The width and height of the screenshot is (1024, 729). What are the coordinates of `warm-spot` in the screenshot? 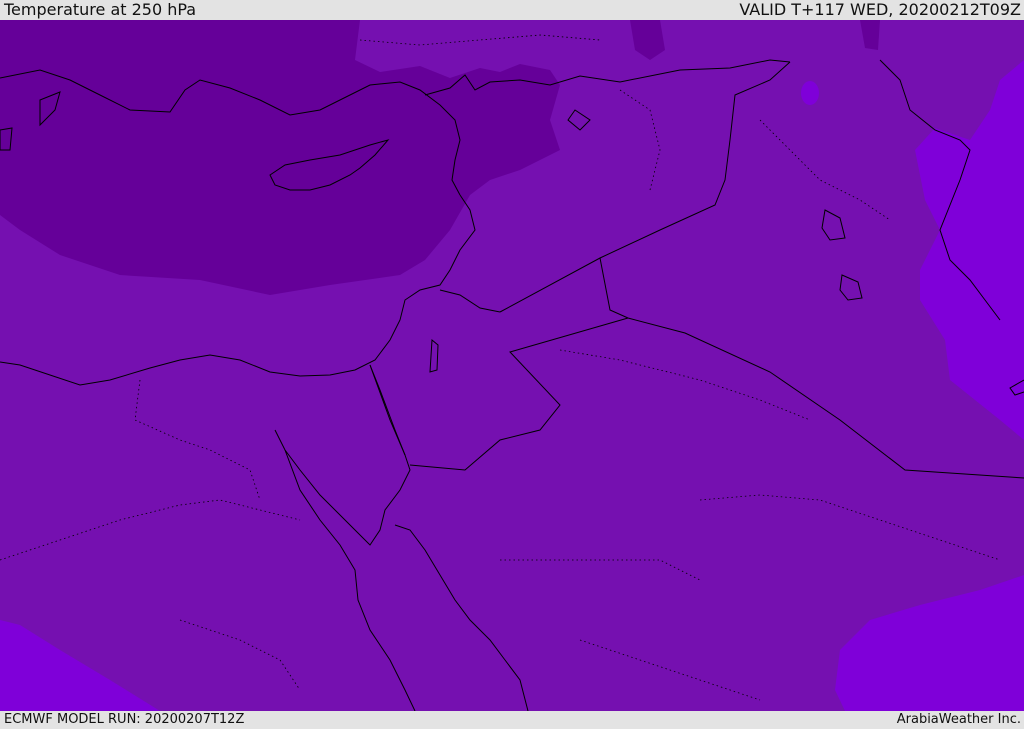 It's located at (810, 93).